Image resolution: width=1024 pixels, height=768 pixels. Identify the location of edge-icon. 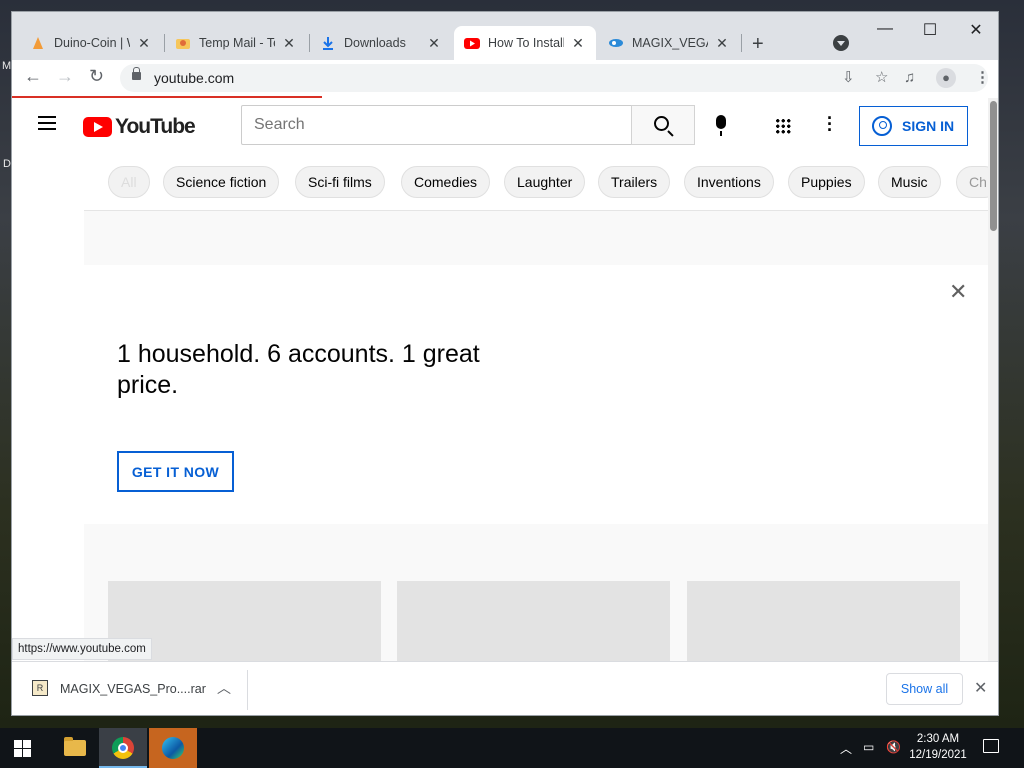
(173, 748).